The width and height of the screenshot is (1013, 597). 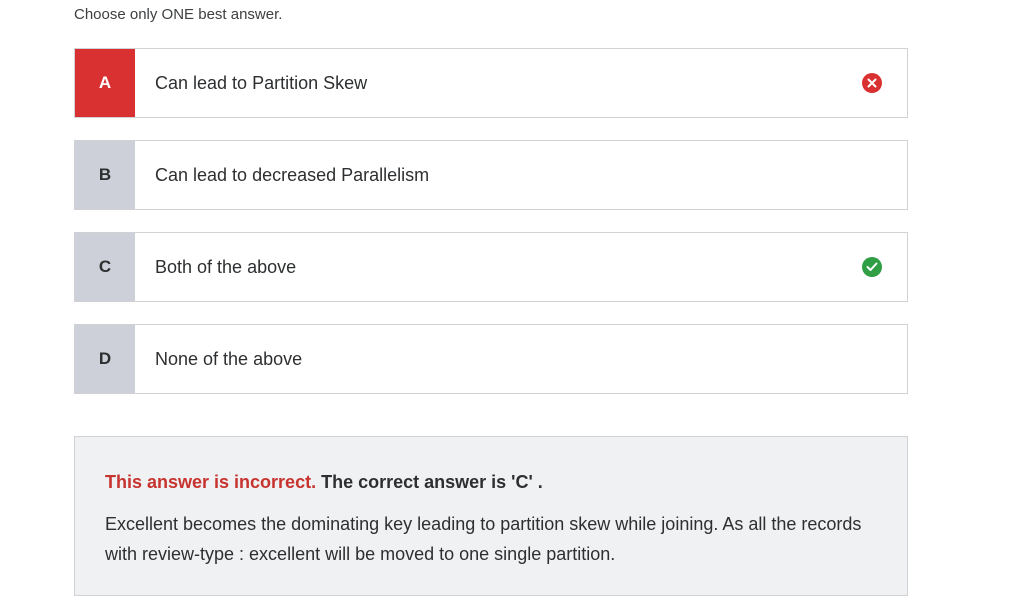 I want to click on correct-answer-text: The correct answer is 'C' ., so click(x=432, y=482).